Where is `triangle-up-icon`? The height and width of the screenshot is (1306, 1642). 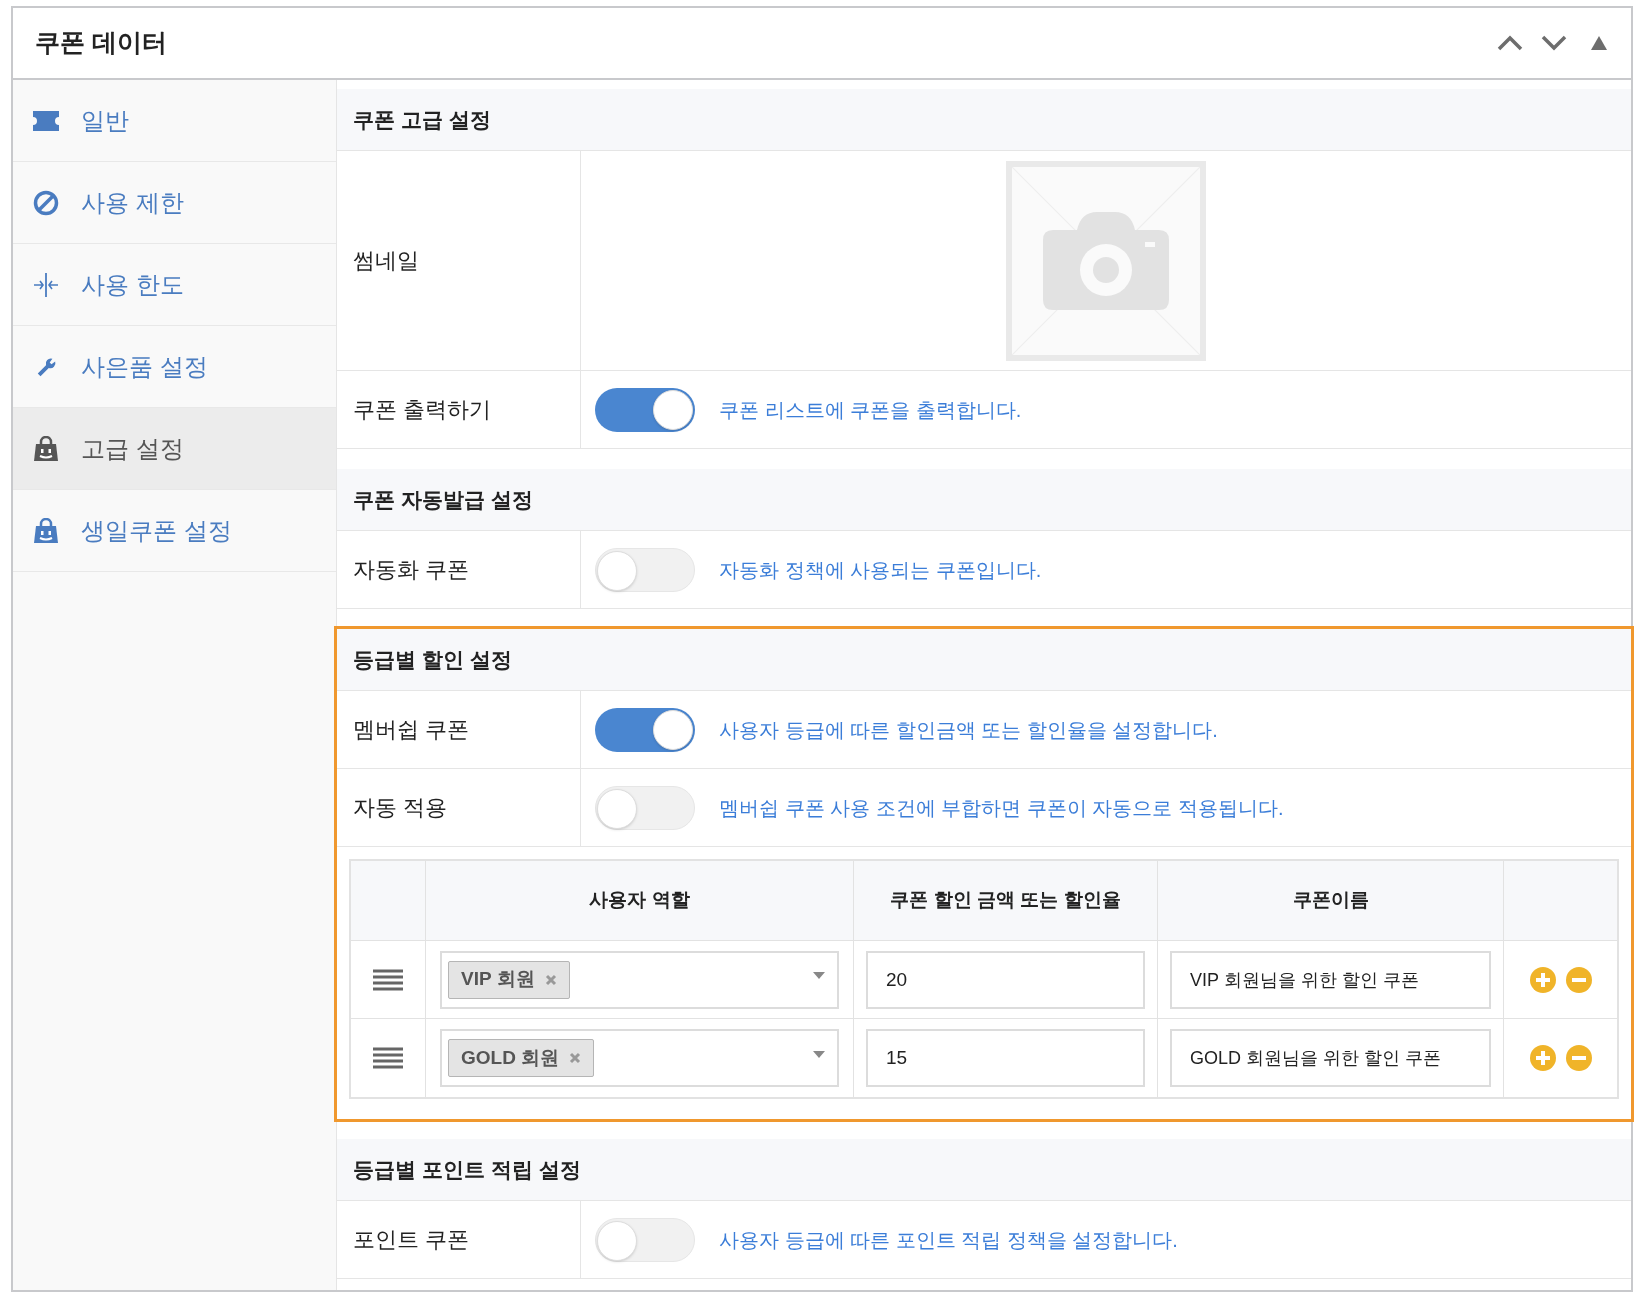
triangle-up-icon is located at coordinates (1599, 43).